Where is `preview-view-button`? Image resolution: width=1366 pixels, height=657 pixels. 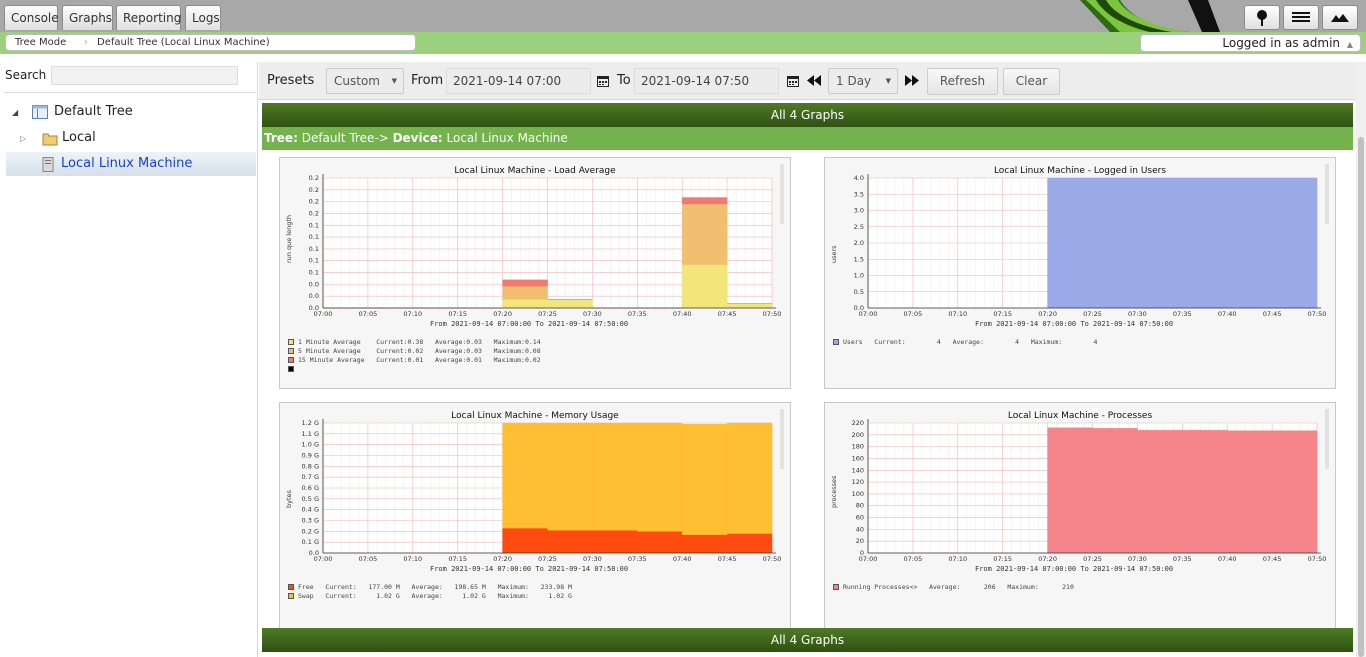 preview-view-button is located at coordinates (1340, 17).